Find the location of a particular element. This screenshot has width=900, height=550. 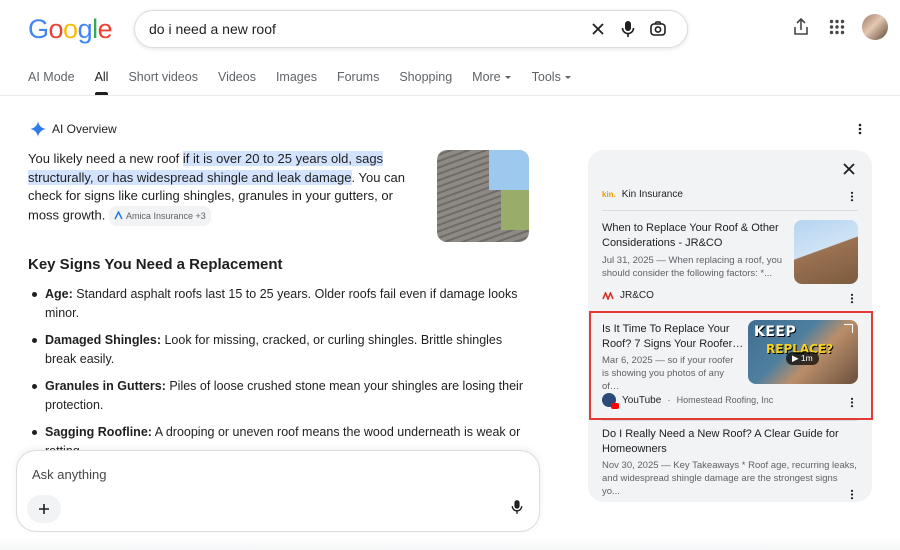

jrco-logo-icon is located at coordinates (608, 295).